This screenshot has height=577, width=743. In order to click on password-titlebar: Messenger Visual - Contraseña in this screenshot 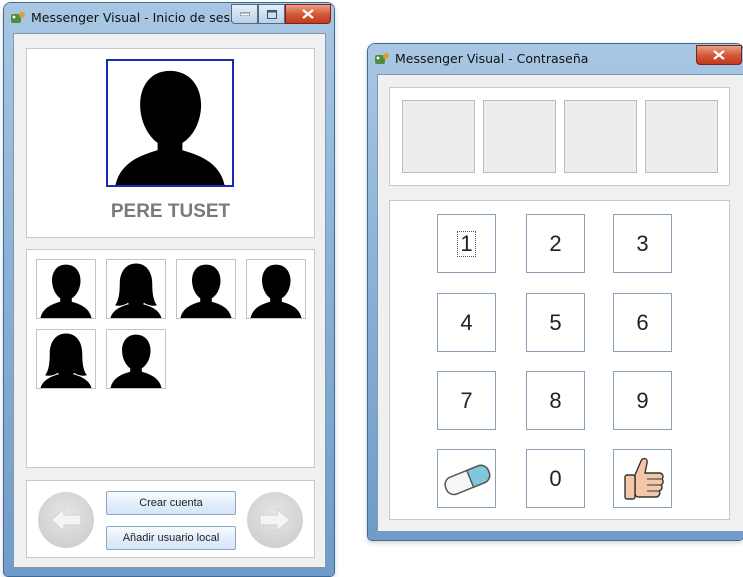, I will do `click(555, 58)`.